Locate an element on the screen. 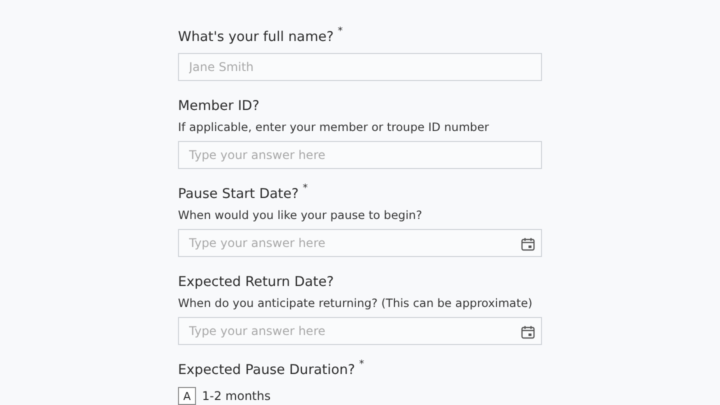  question-label: Member ID? is located at coordinates (219, 106).